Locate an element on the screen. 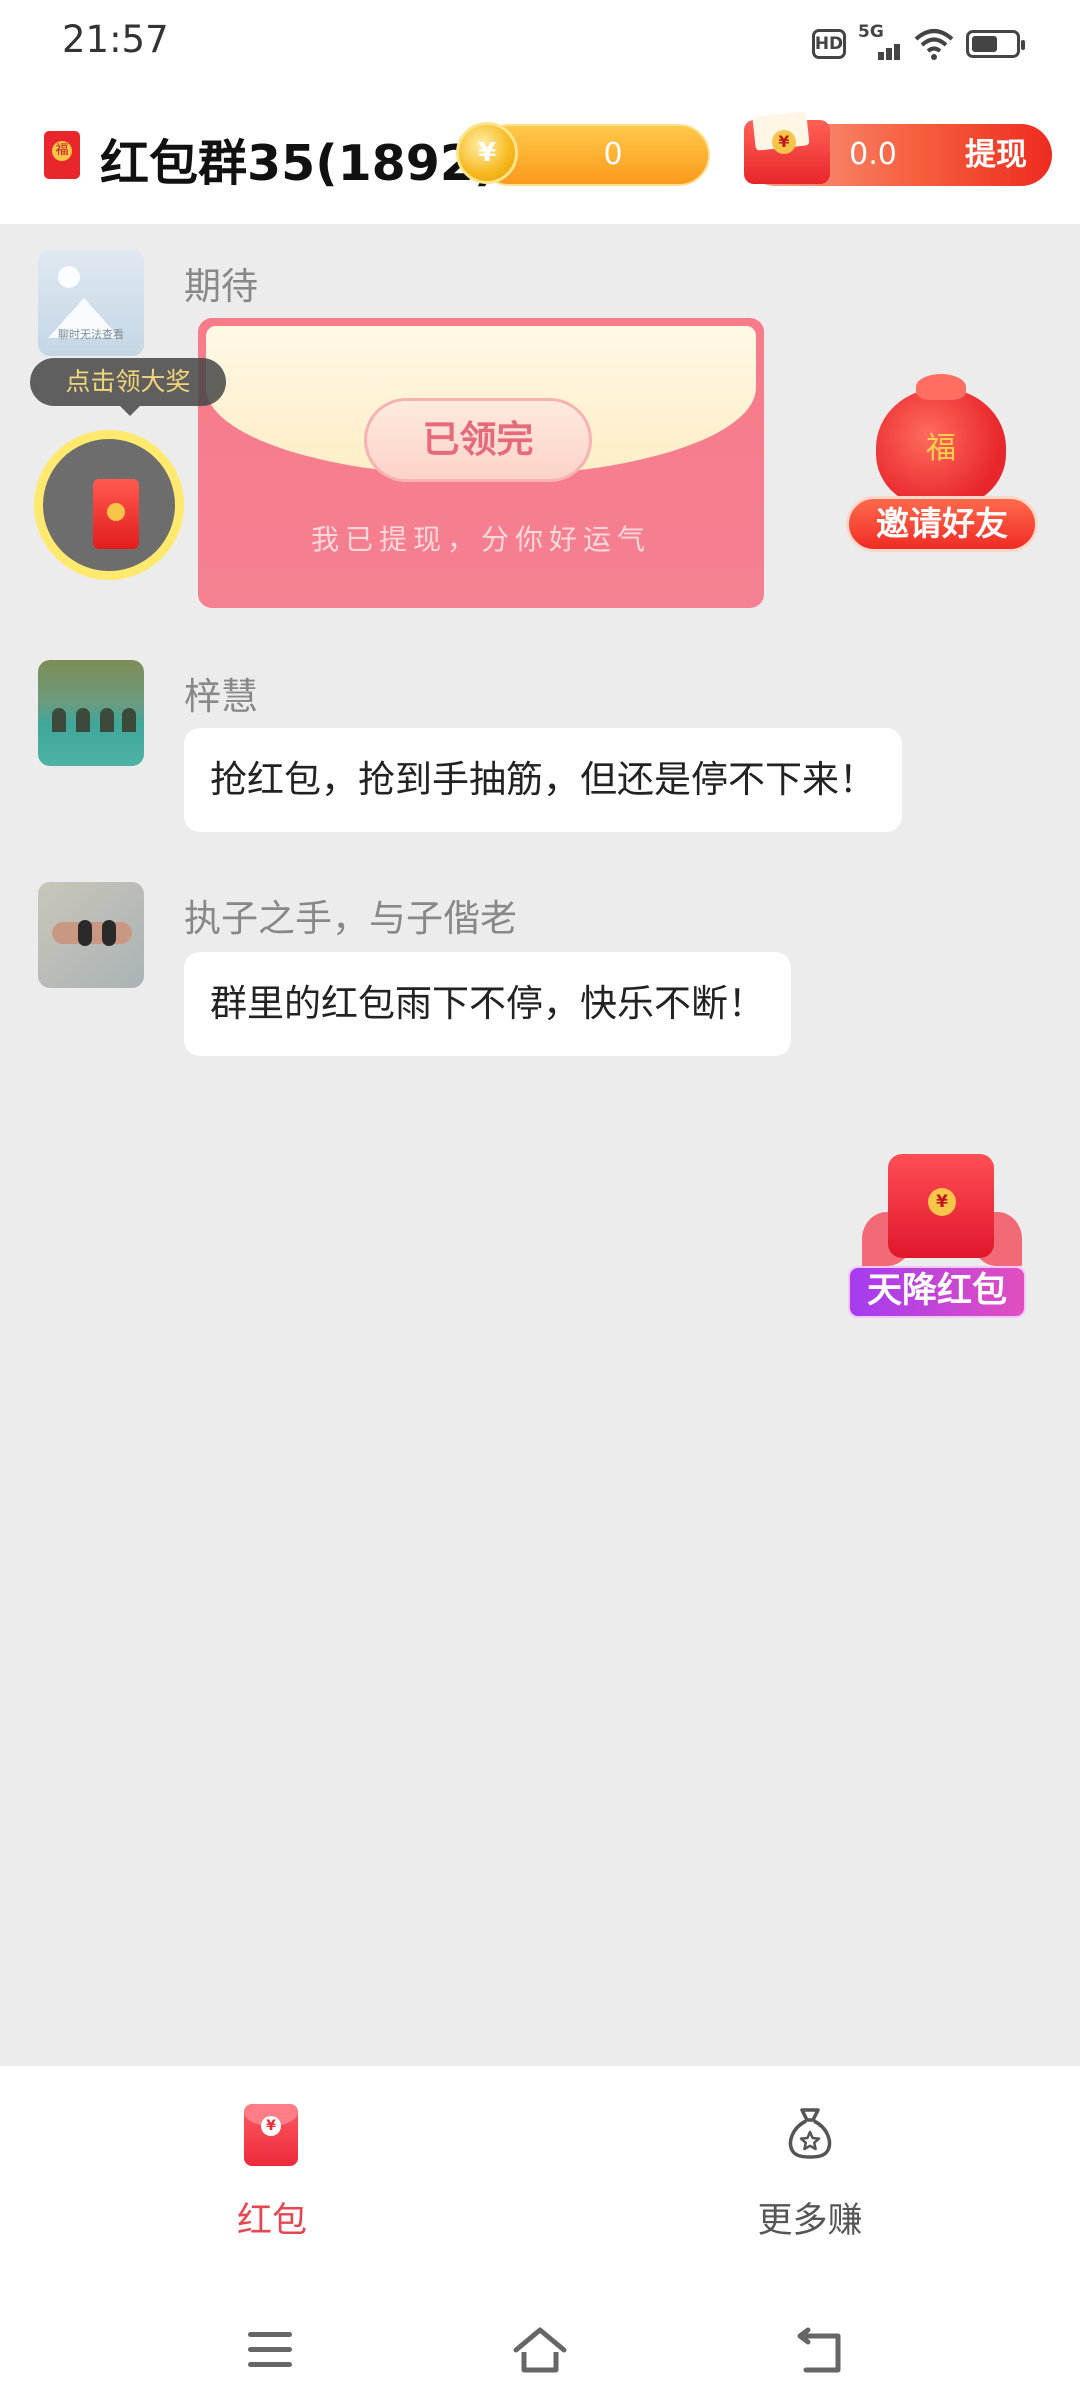  hd-icon: HD is located at coordinates (829, 44).